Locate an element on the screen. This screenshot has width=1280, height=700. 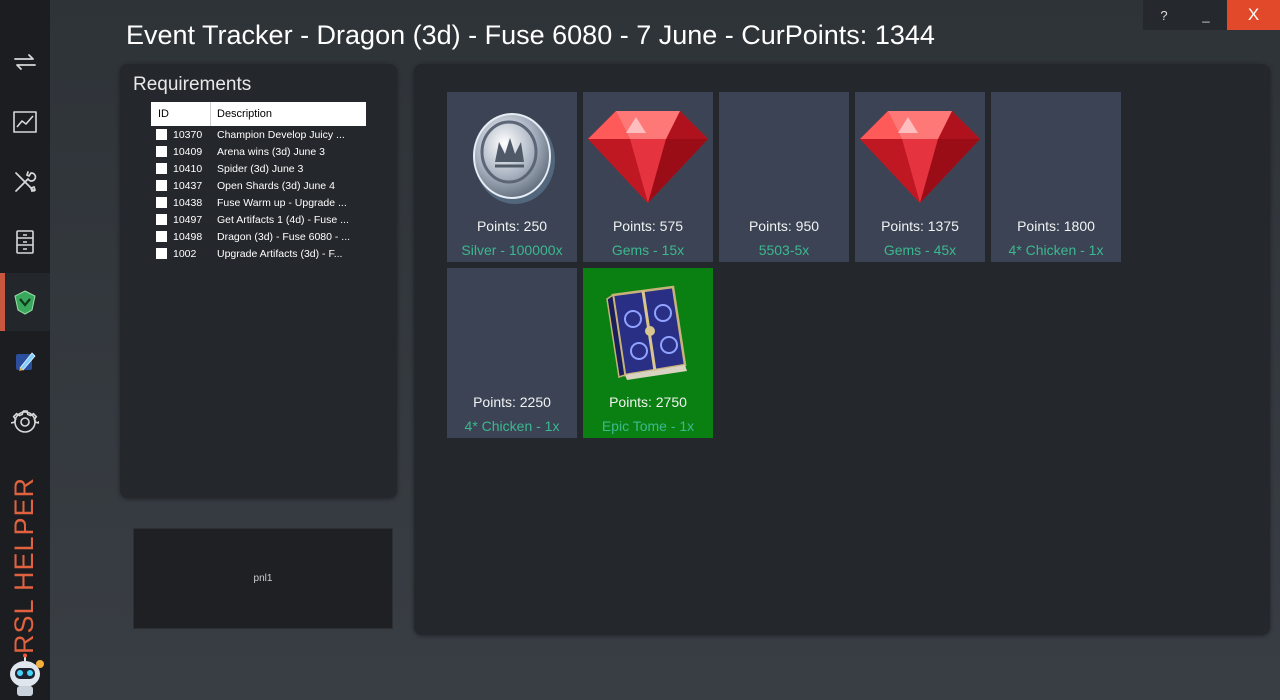
row-id: 10370 is located at coordinates (188, 134).